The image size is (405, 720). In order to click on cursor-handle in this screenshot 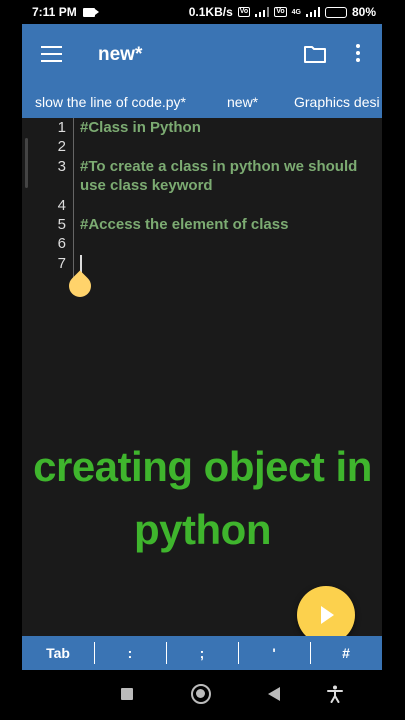, I will do `click(80, 286)`.